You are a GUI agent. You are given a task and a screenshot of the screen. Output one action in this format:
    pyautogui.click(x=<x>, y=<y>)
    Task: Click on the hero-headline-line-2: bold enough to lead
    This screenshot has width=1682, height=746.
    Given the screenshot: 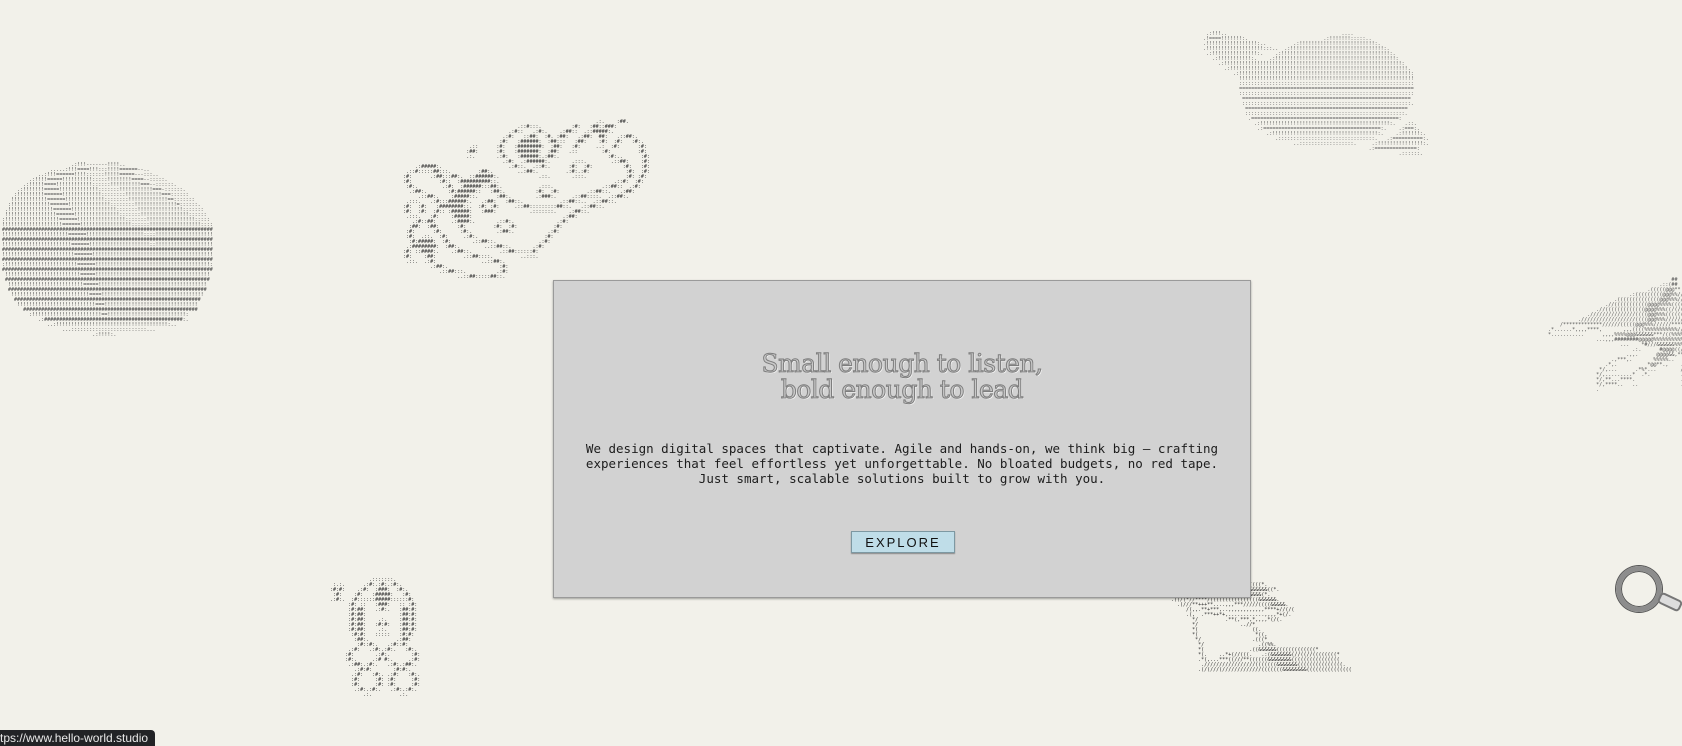 What is the action you would take?
    pyautogui.click(x=902, y=389)
    